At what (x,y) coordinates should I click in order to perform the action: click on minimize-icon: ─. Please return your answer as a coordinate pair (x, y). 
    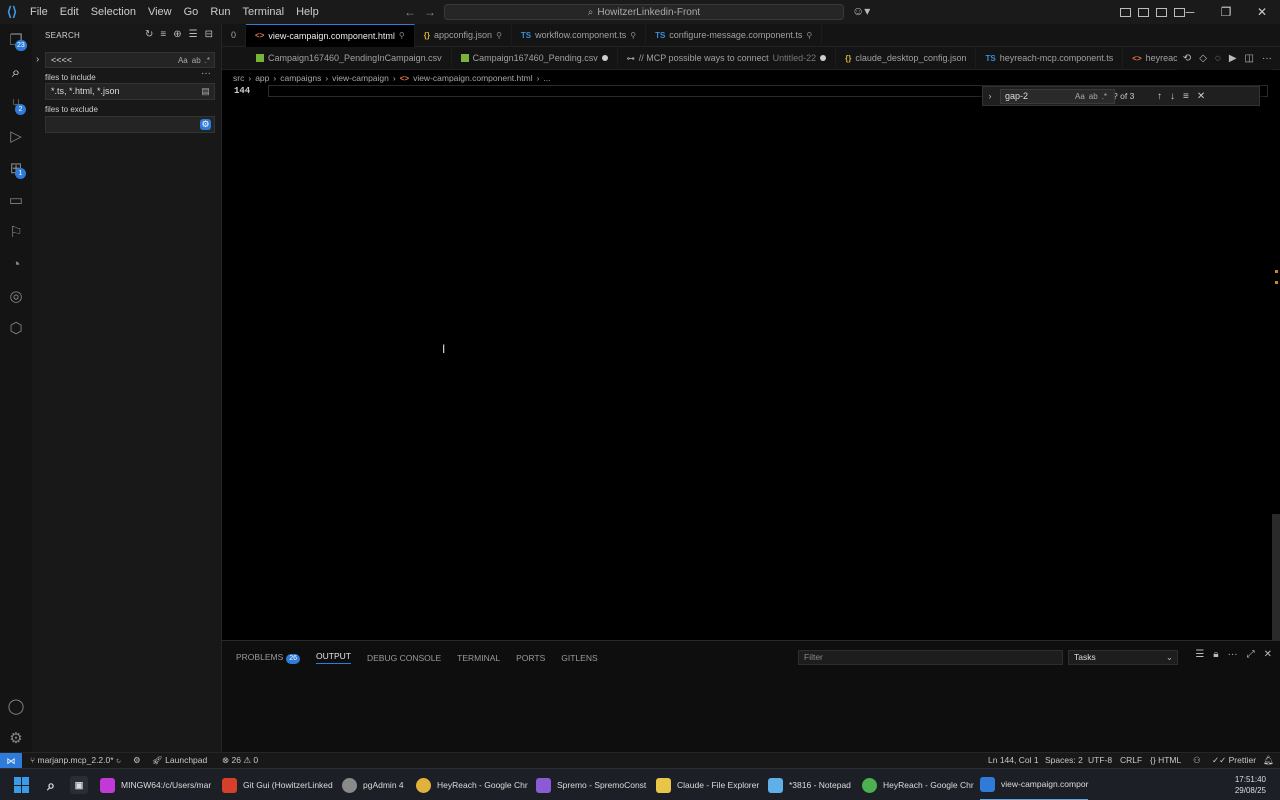
    Looking at the image, I should click on (1190, 12).